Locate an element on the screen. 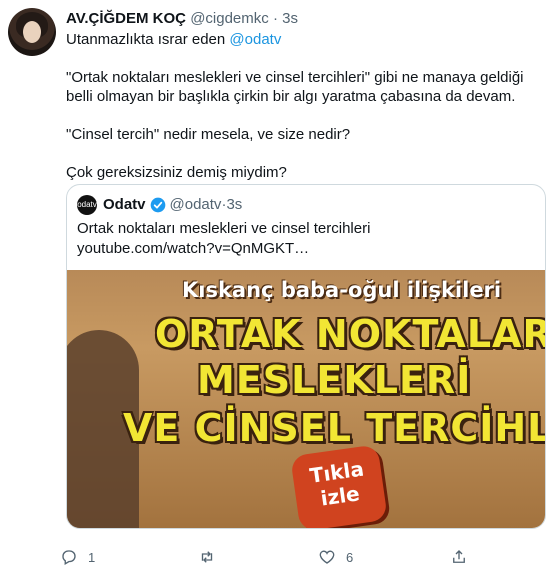 The width and height of the screenshot is (555, 569). retweet-button is located at coordinates (212, 557).